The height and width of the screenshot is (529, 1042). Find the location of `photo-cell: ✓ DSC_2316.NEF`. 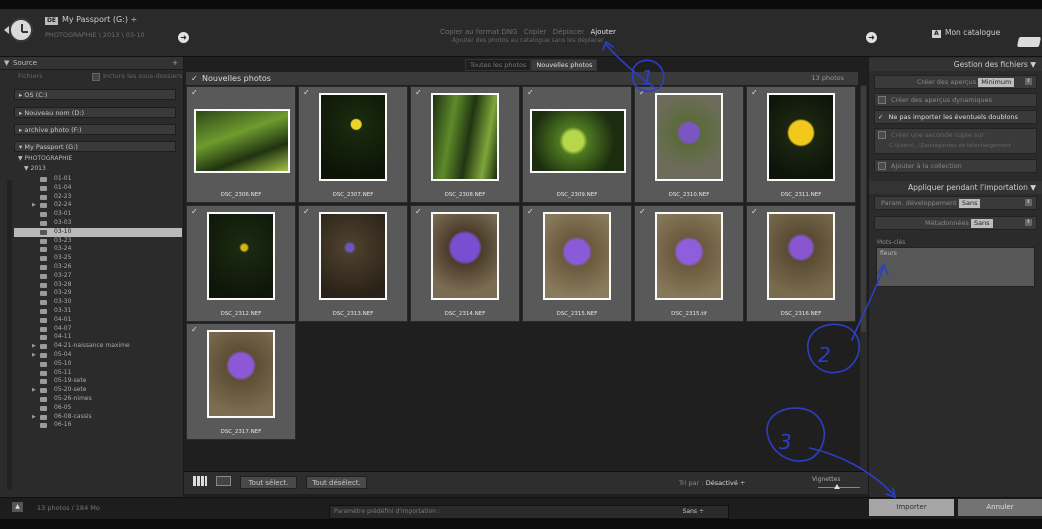

photo-cell: ✓ DSC_2316.NEF is located at coordinates (801, 263).